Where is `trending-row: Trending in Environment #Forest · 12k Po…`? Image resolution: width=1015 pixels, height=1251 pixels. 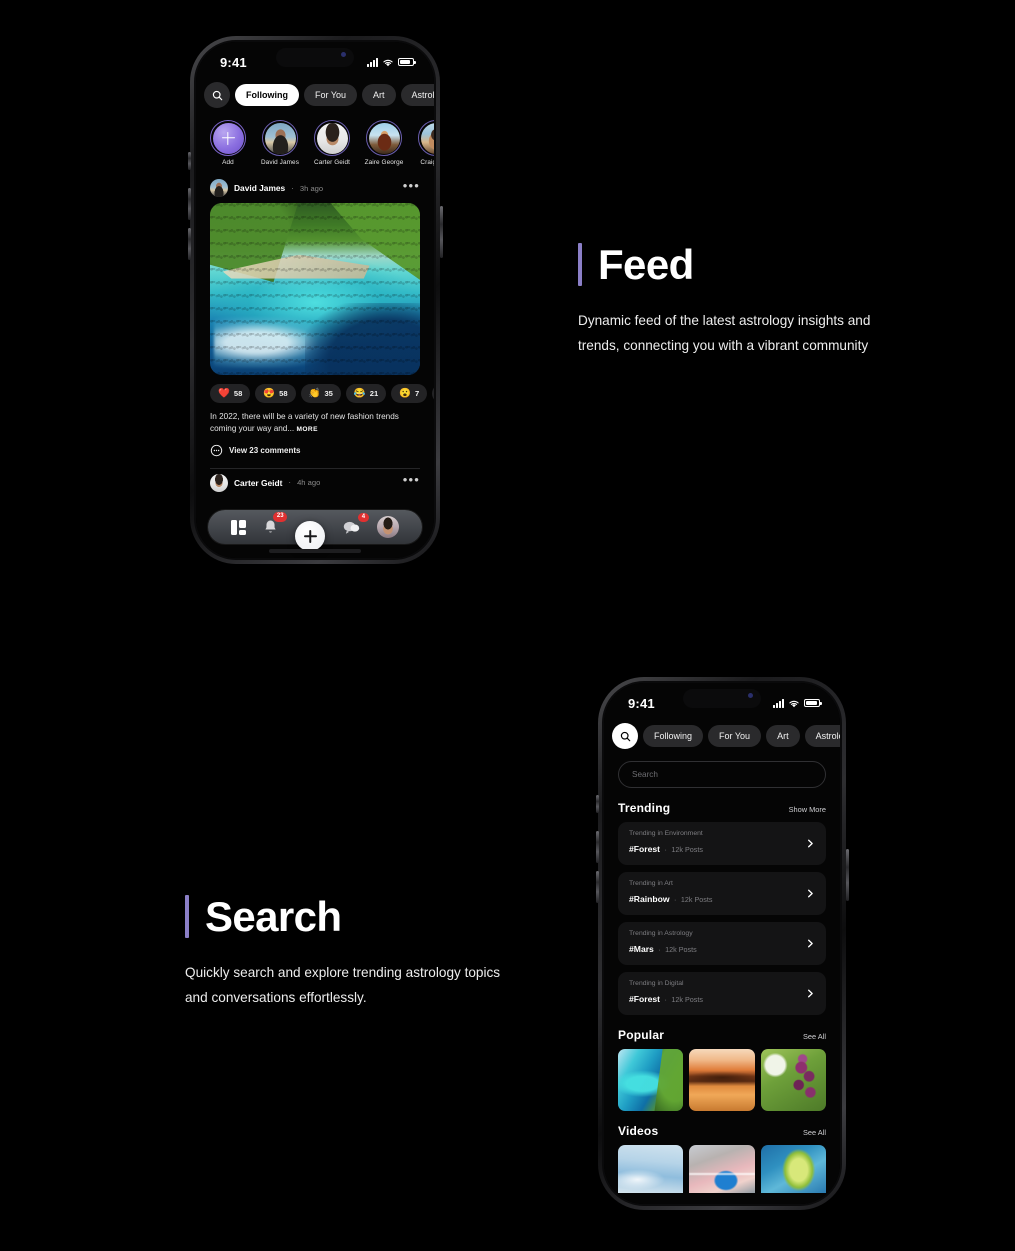
trending-row: Trending in Environment #Forest · 12k Po… is located at coordinates (722, 843).